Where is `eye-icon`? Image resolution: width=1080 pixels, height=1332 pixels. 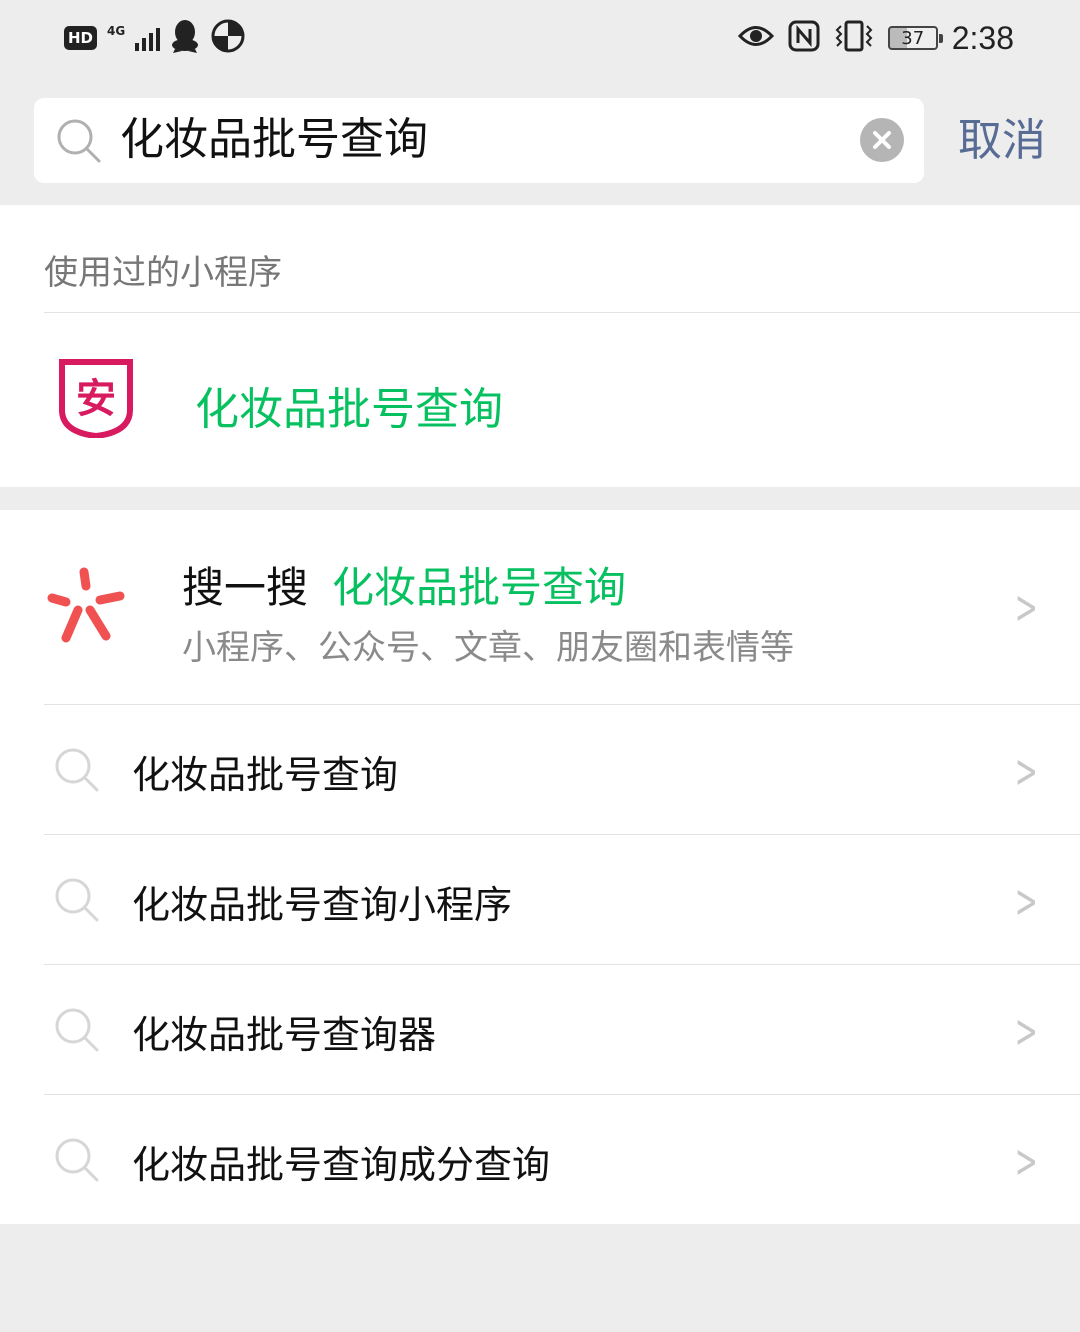
eye-icon is located at coordinates (755, 38).